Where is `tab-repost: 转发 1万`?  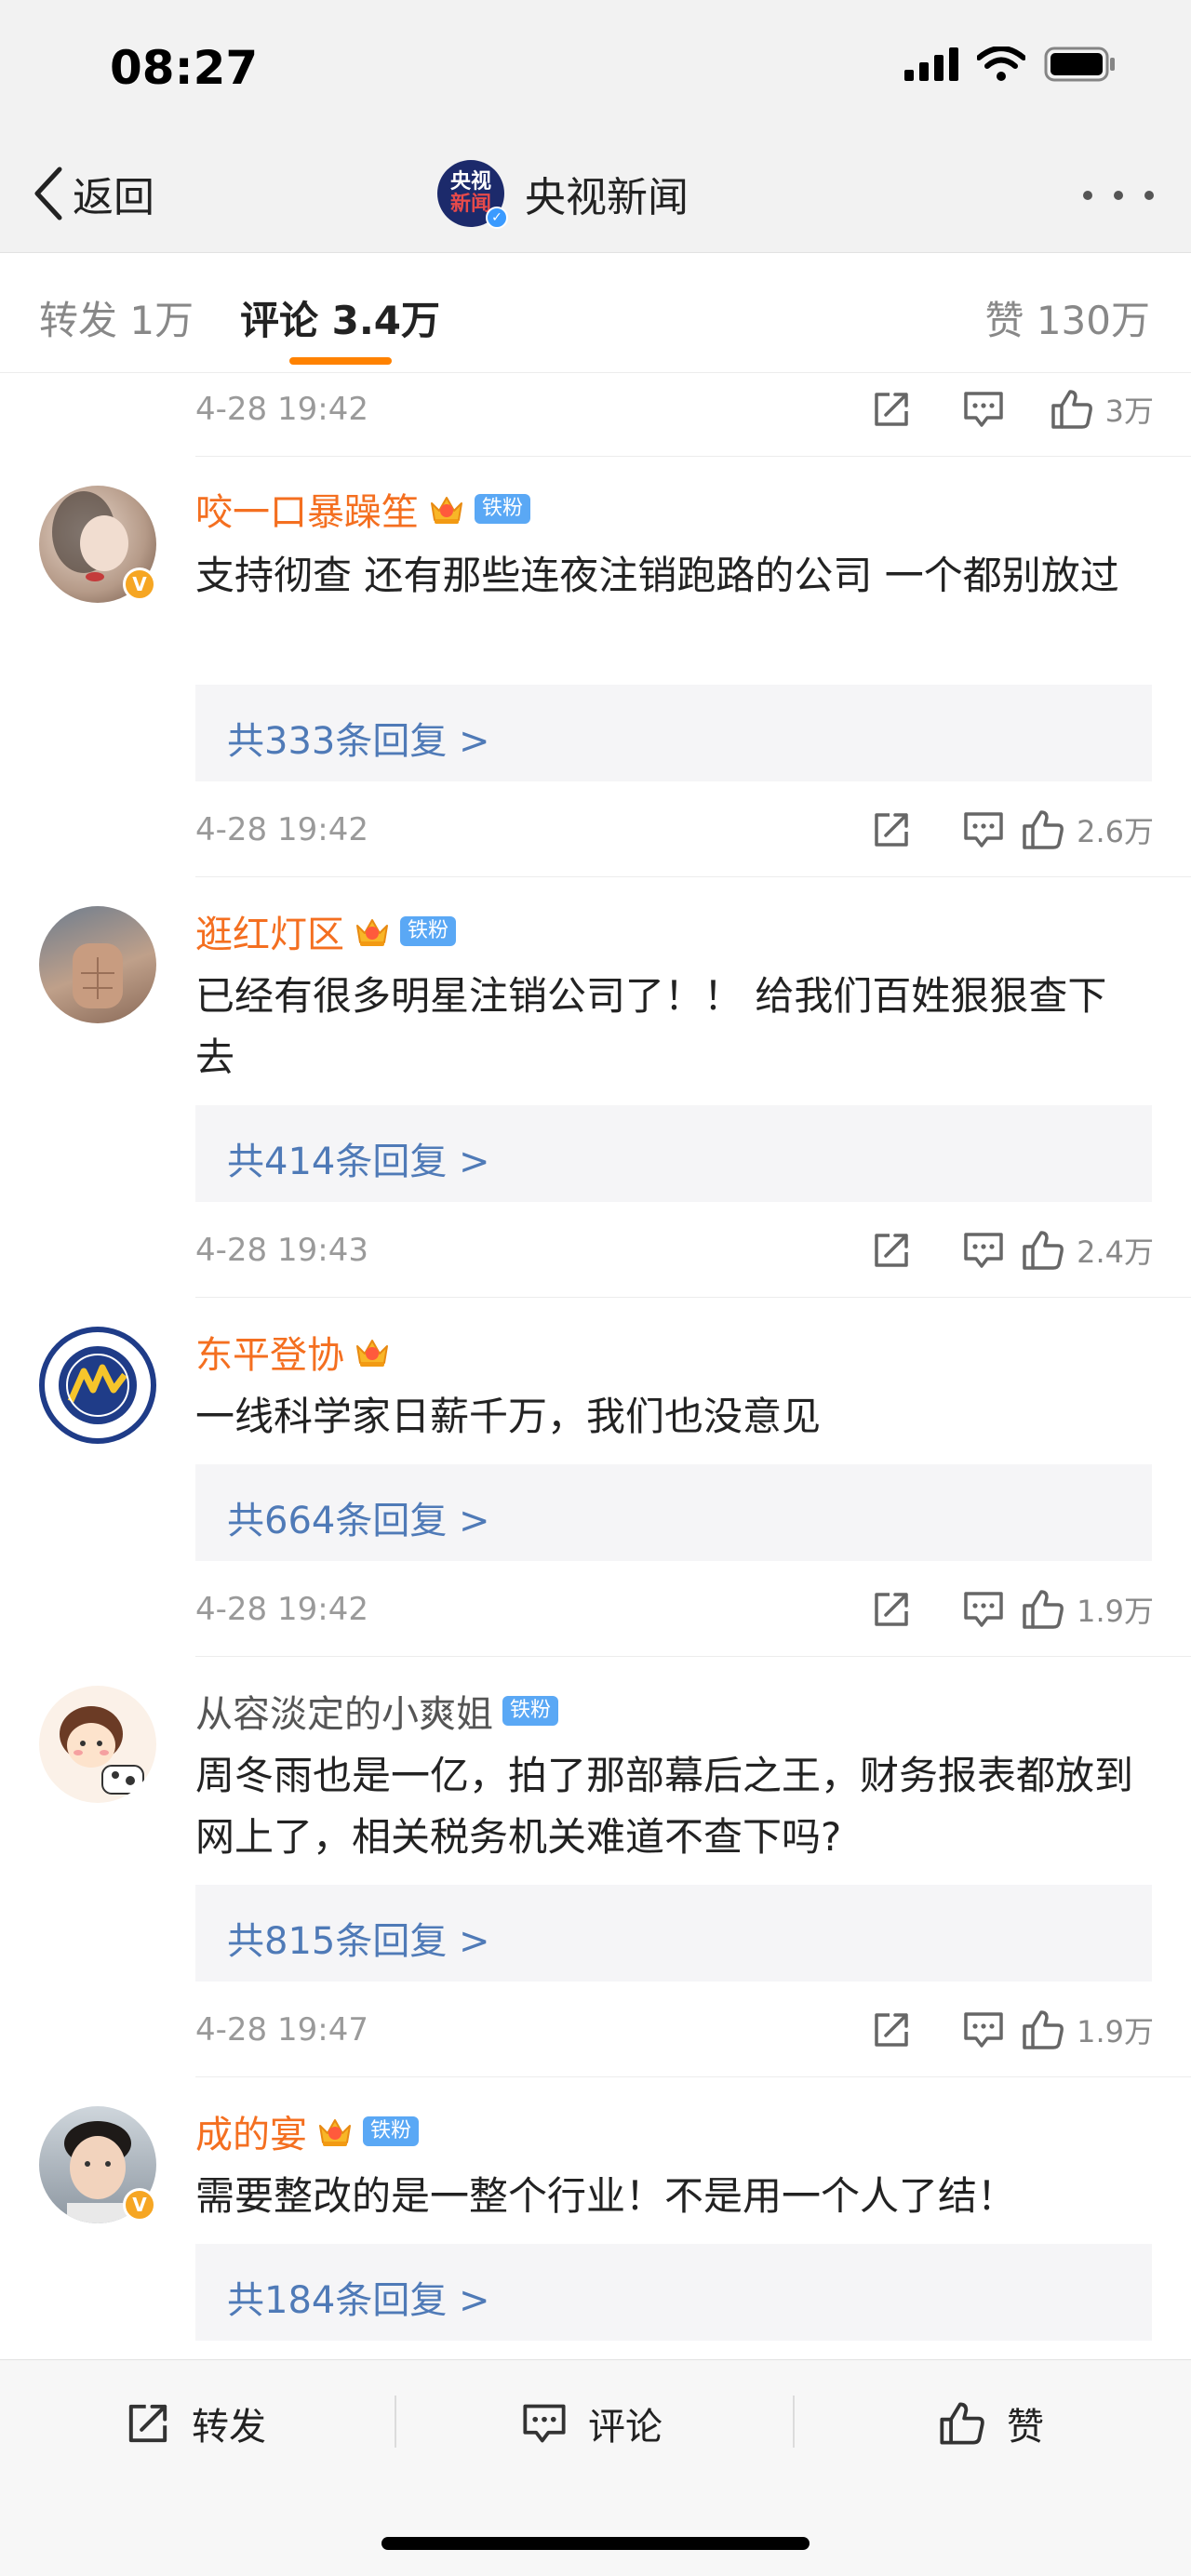
tab-repost: 转发 1万 is located at coordinates (116, 317).